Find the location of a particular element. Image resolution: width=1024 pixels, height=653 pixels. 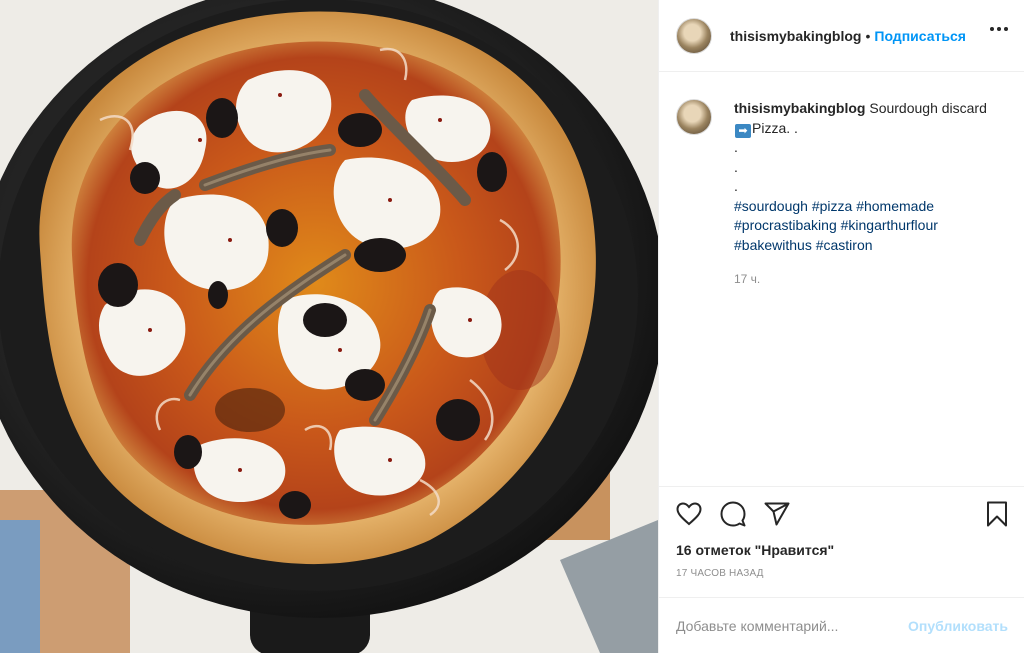

author-username: thisismybakingblog is located at coordinates (795, 36).